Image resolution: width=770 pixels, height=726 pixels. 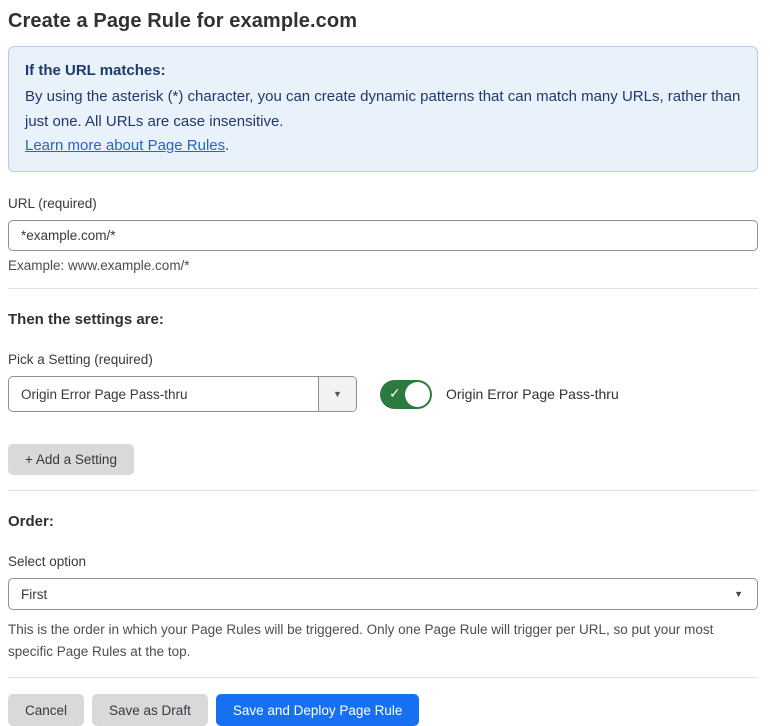 What do you see at coordinates (395, 393) in the screenshot?
I see `check-icon: ✓` at bounding box center [395, 393].